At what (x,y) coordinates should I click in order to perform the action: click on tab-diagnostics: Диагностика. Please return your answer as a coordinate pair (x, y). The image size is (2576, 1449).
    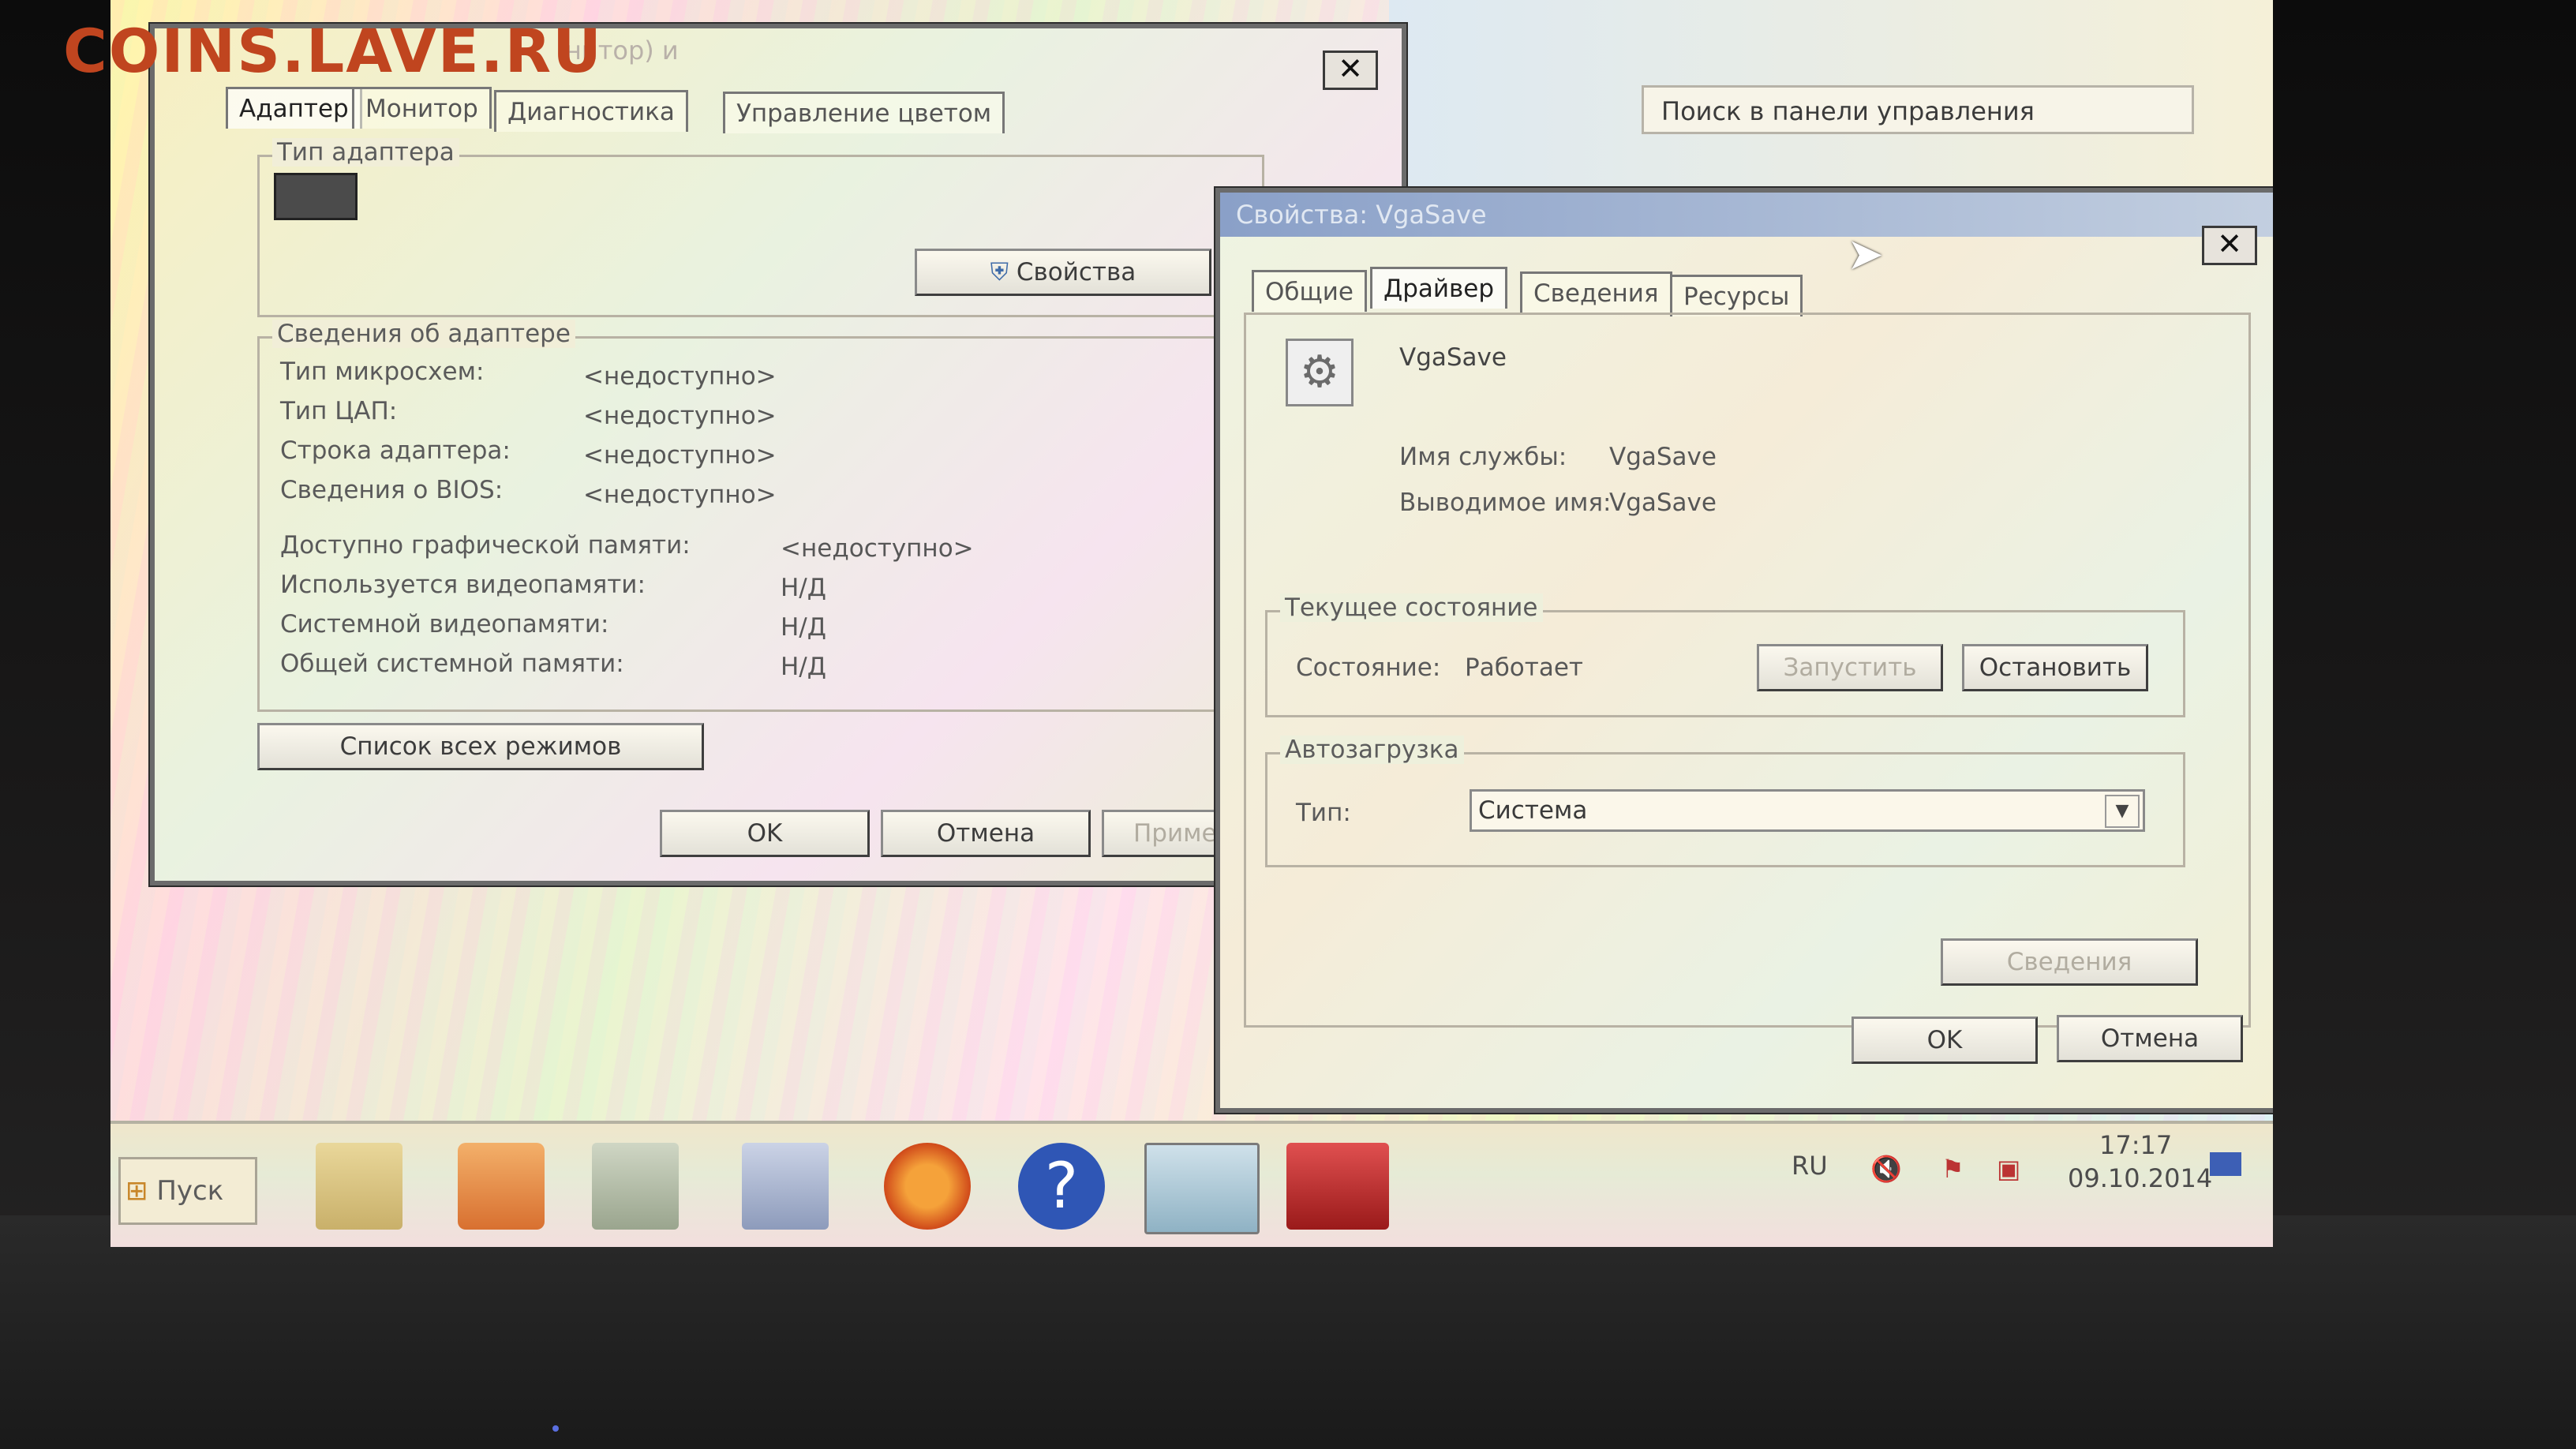
    Looking at the image, I should click on (591, 111).